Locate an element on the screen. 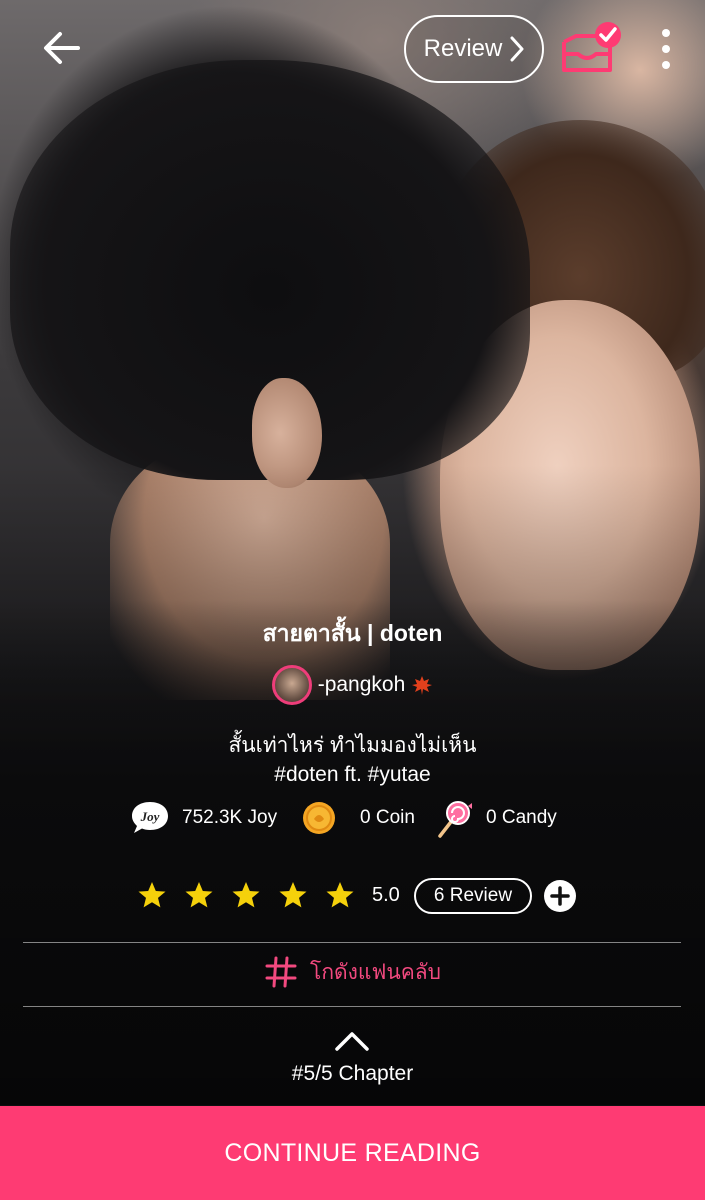 This screenshot has width=705, height=1200. continue-reading-button: CONTINUE READING is located at coordinates (352, 1153).